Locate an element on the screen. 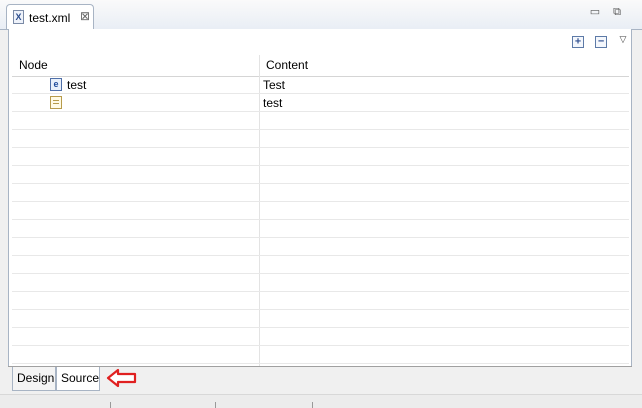 Image resolution: width=642 pixels, height=408 pixels. tab-design: Design is located at coordinates (34, 379).